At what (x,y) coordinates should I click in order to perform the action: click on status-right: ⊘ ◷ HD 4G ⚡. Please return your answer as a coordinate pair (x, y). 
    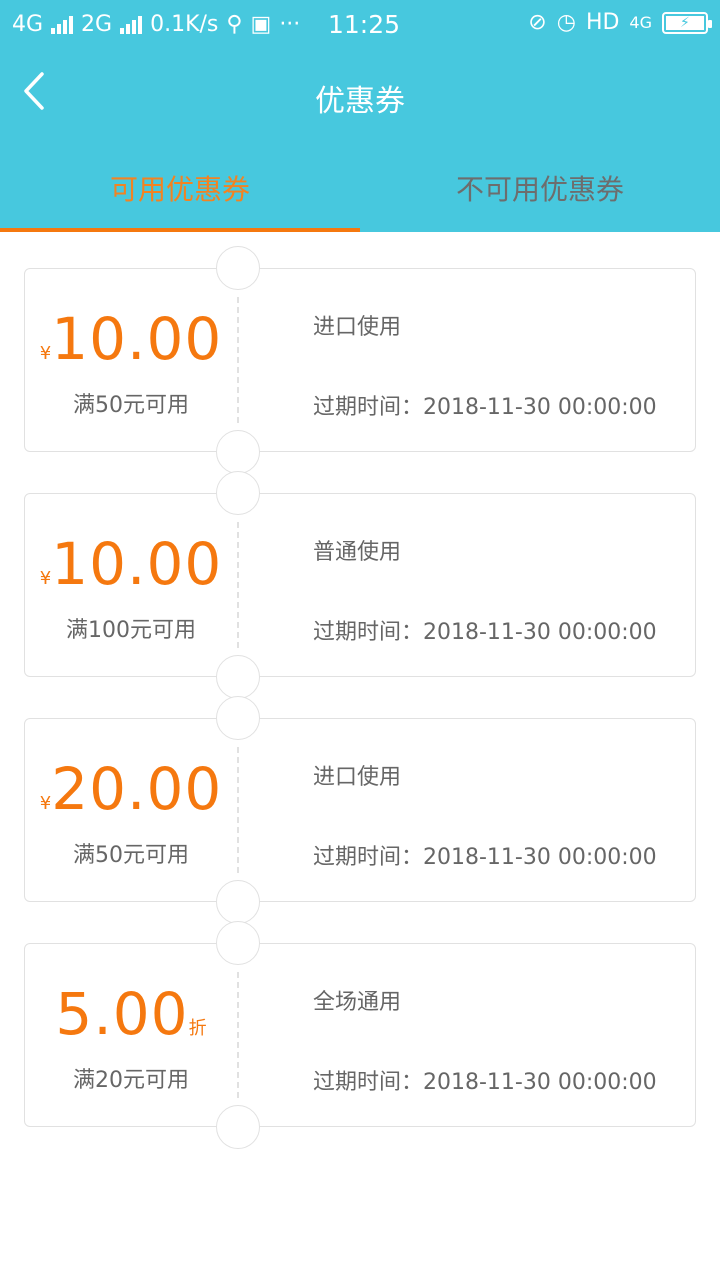
    Looking at the image, I should click on (620, 22).